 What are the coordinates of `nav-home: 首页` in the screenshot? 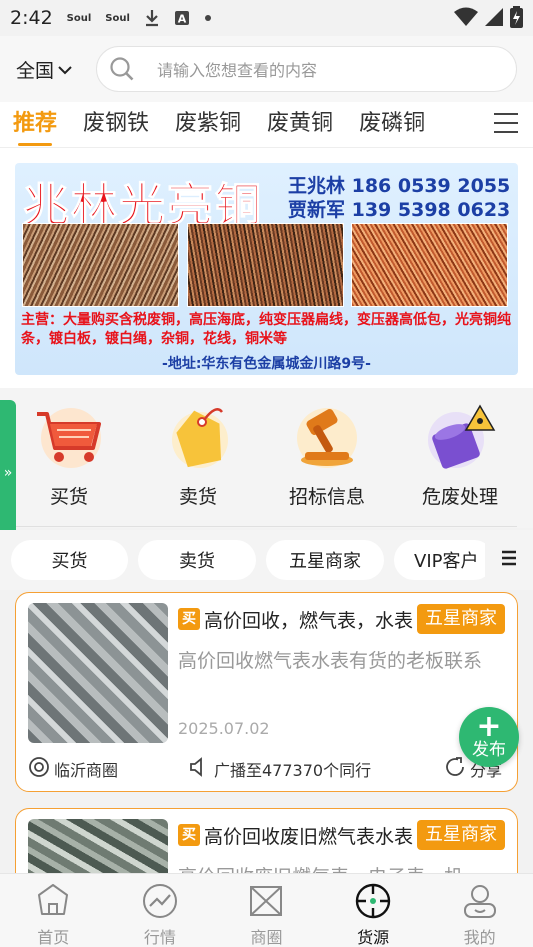 It's located at (53, 910).